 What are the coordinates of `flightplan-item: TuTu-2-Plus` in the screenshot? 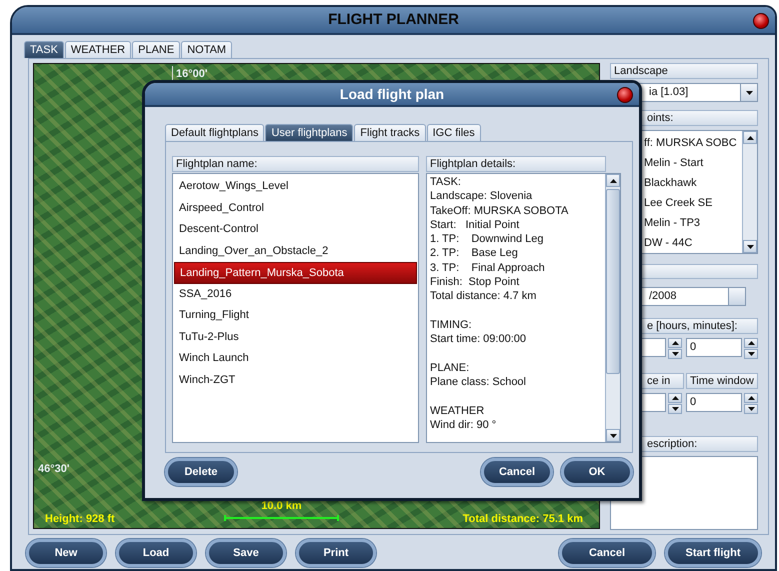 It's located at (295, 337).